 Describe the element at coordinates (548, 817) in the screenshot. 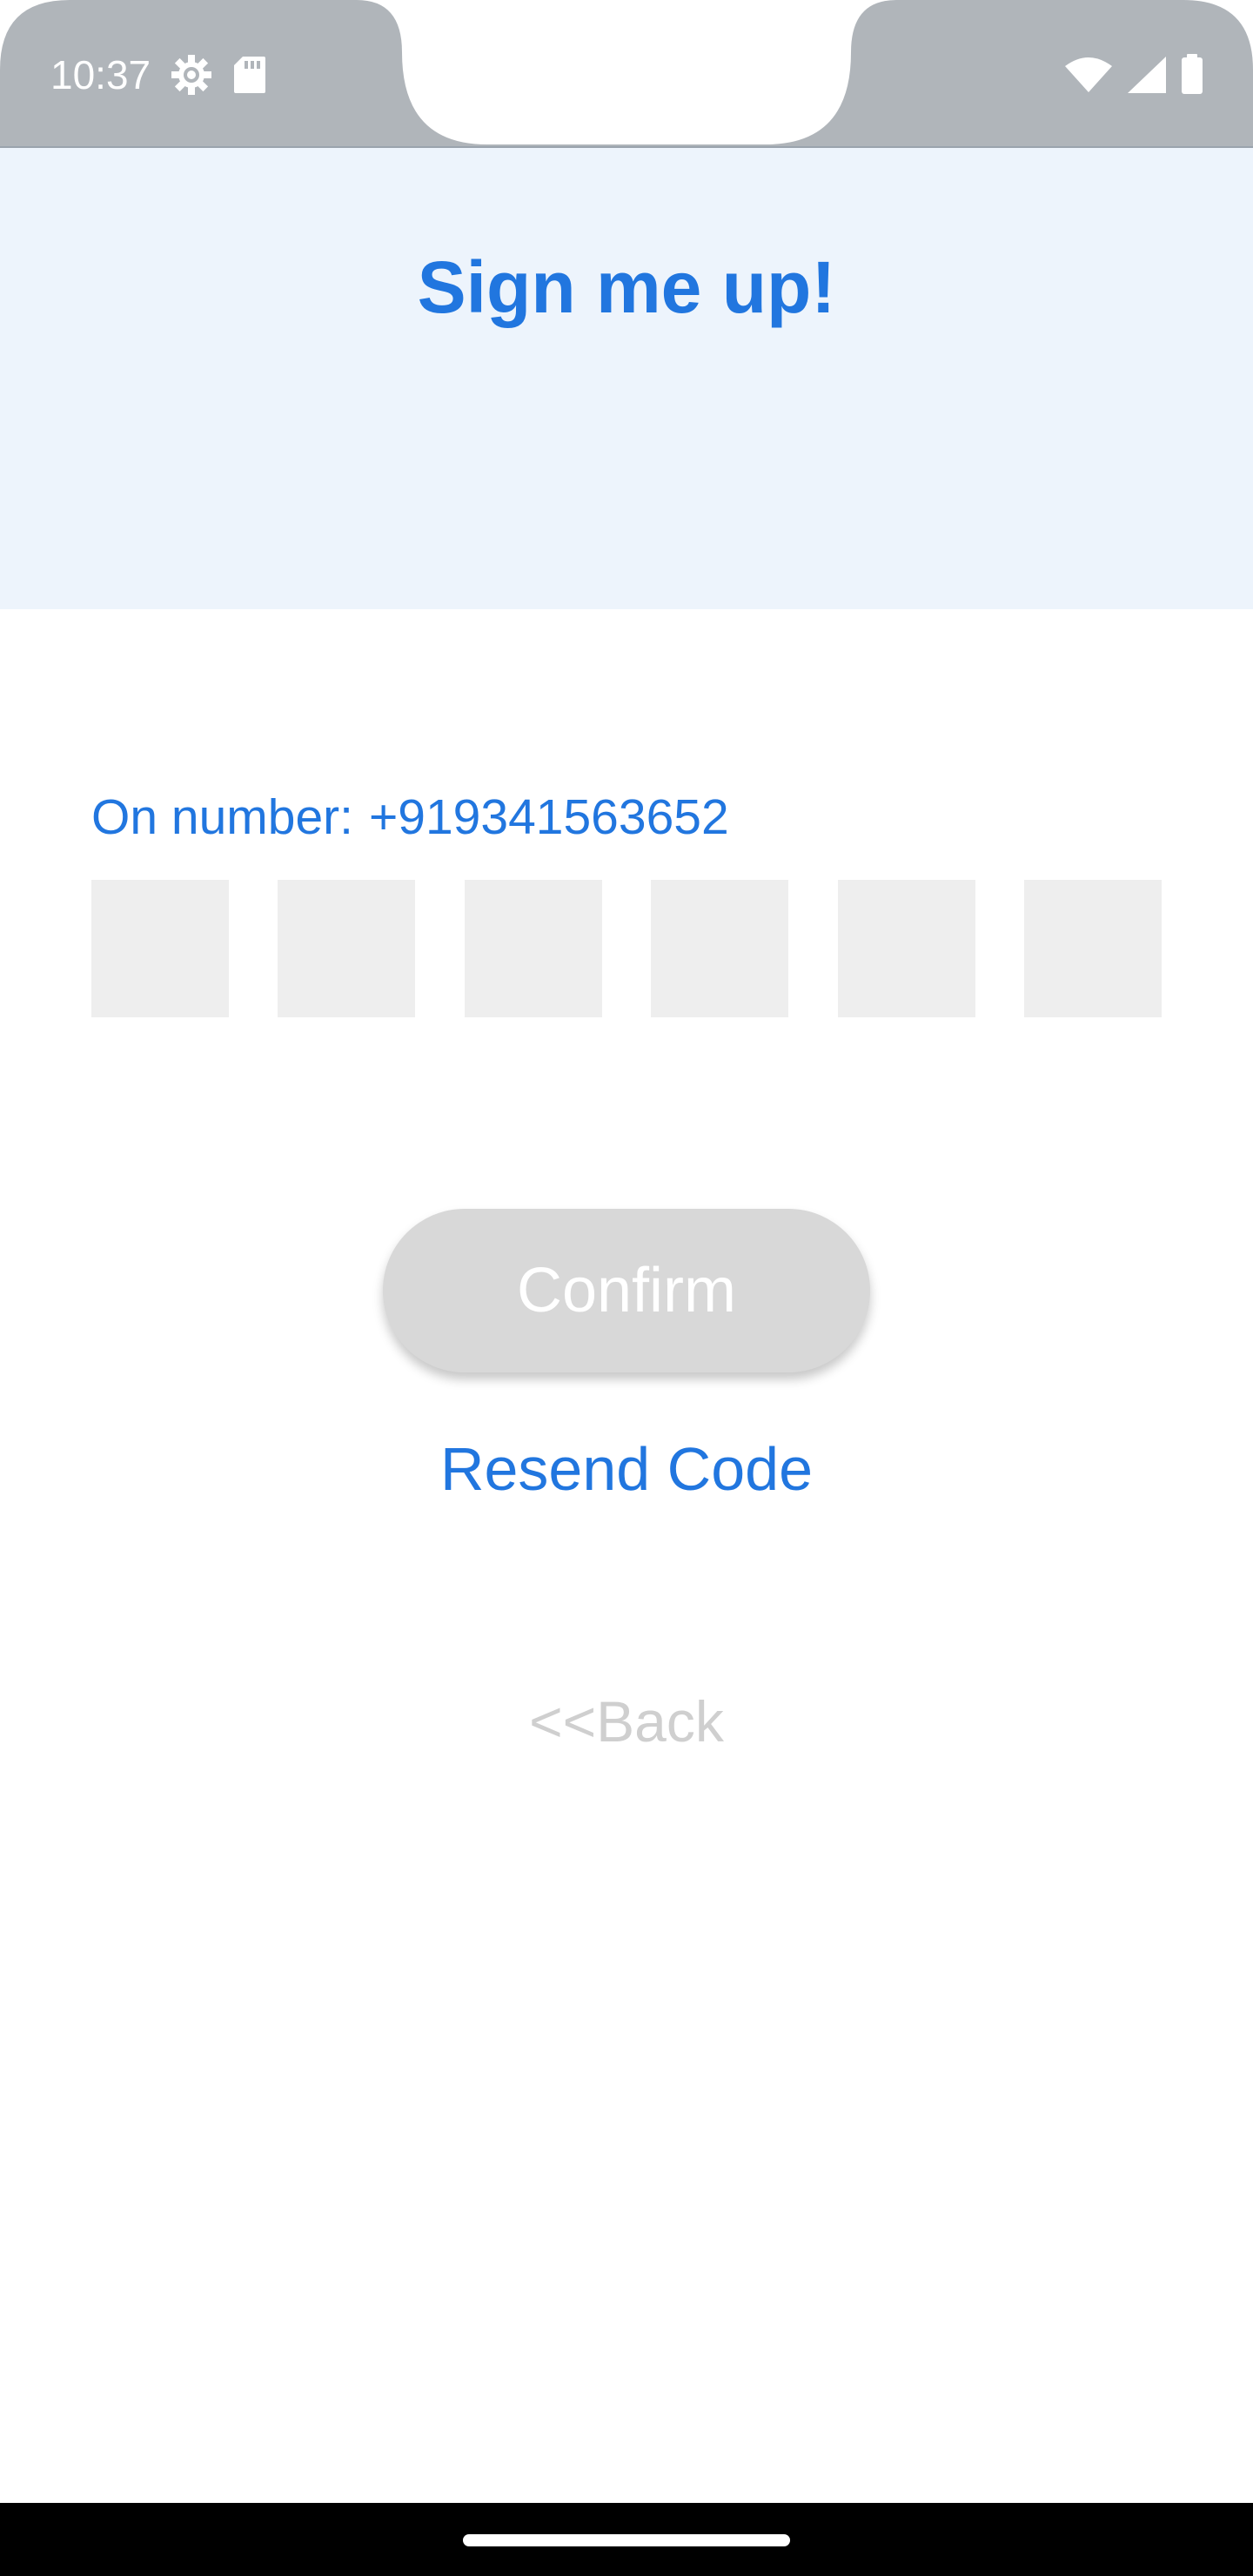

I see `phone-number-value: +919341563652` at that location.